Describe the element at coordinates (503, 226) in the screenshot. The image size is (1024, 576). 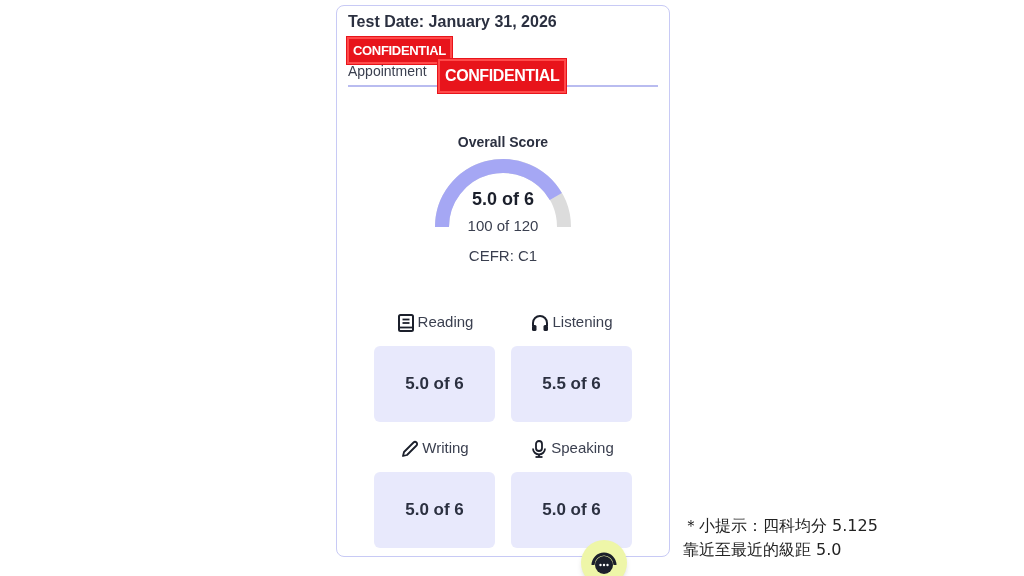
I see `raw-score: 100 of 120` at that location.